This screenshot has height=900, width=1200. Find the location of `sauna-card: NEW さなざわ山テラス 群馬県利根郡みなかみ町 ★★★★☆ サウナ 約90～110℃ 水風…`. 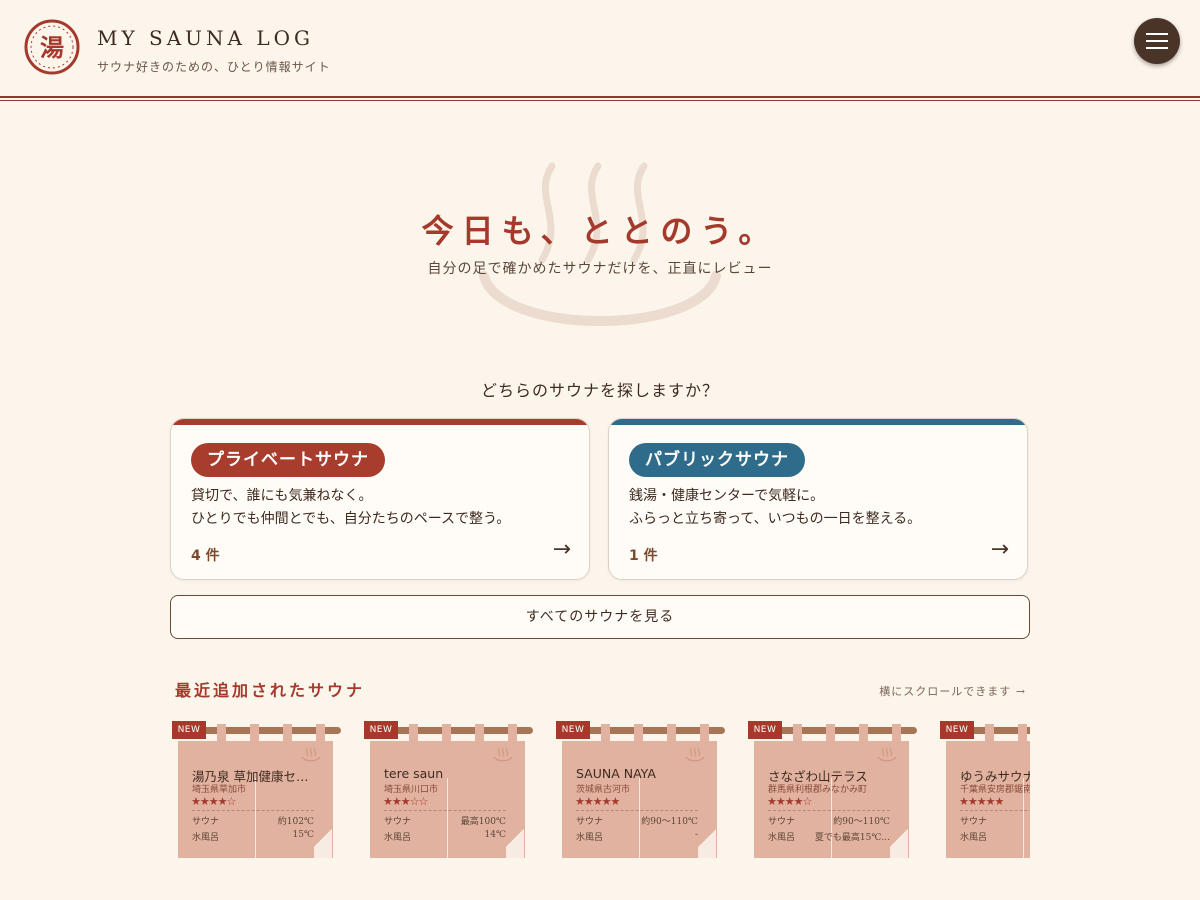

sauna-card: NEW さなざわ山テラス 群馬県利根郡みなかみ町 ★★★★☆ サウナ 約90～110℃ 水風… is located at coordinates (832, 791).